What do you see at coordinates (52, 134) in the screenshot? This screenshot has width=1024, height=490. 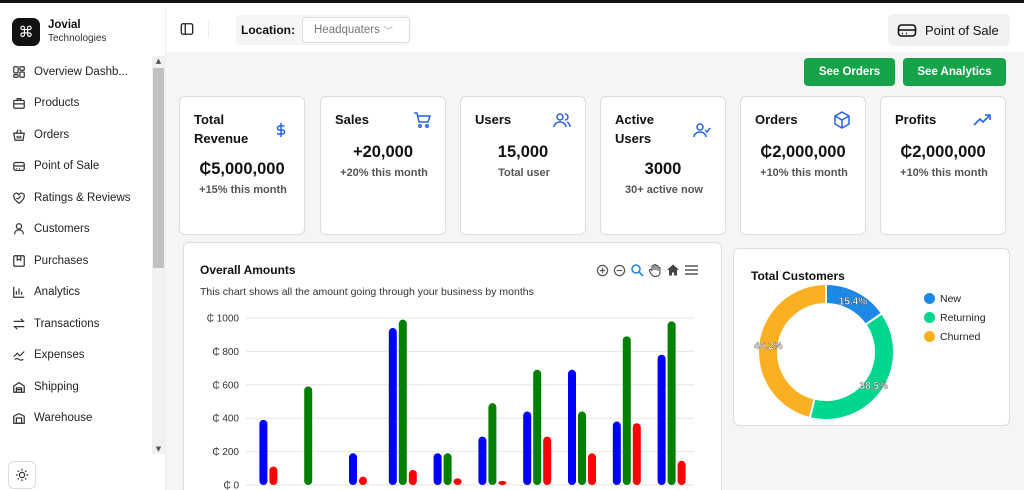 I see `sidebar-item-label: Orders` at bounding box center [52, 134].